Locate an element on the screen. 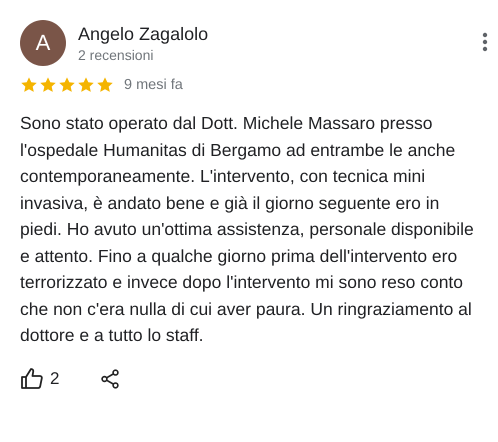  more-options-icon is located at coordinates (485, 42).